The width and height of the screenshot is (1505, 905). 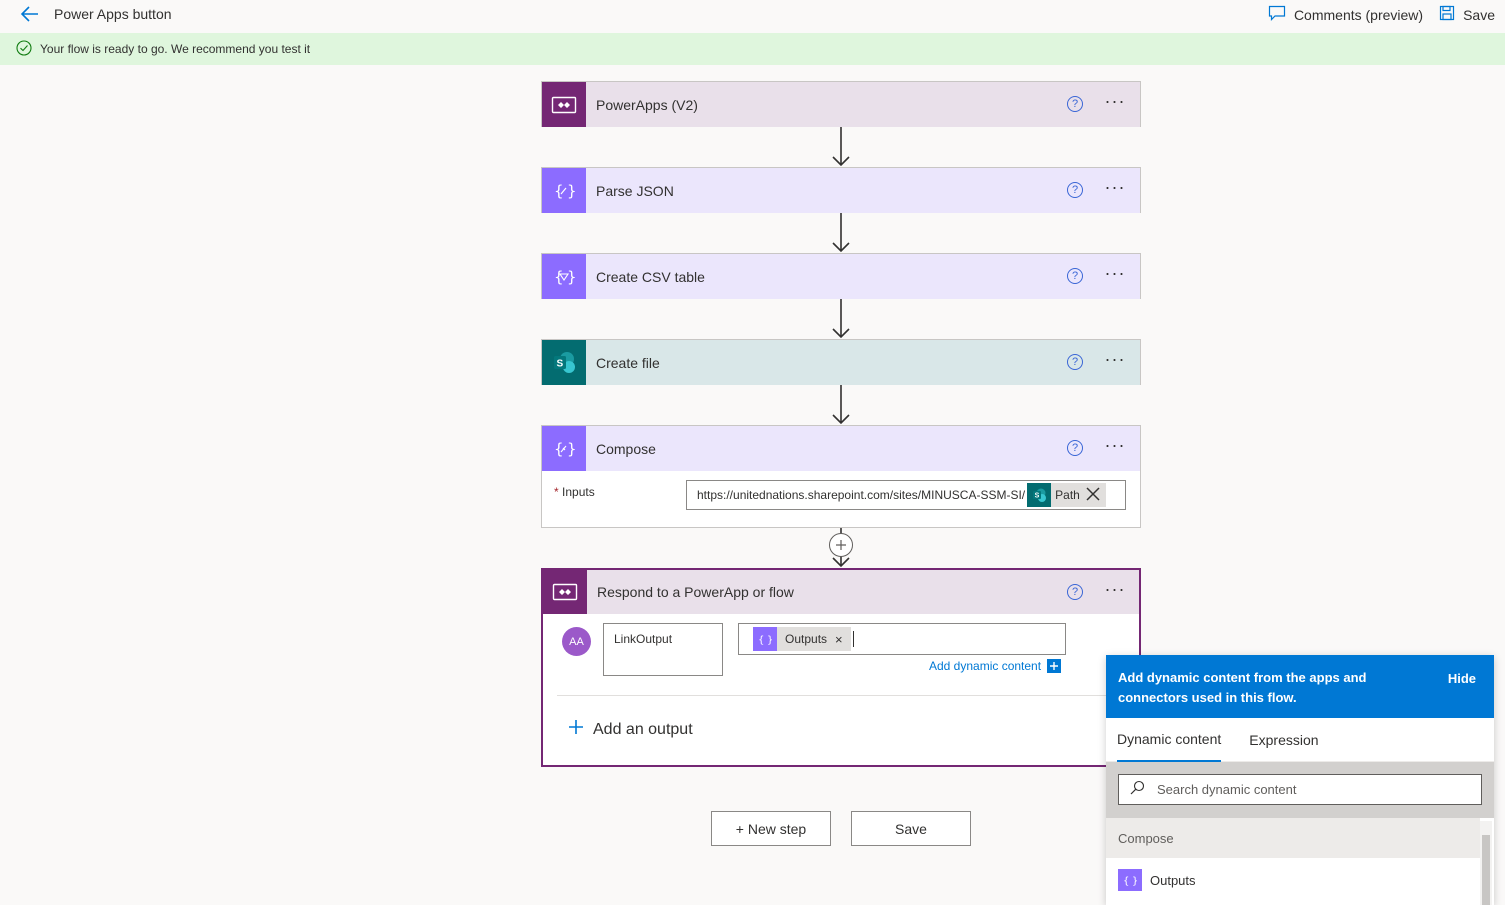 What do you see at coordinates (841, 592) in the screenshot?
I see `step-header: Respond to a PowerApp or flow ? ···` at bounding box center [841, 592].